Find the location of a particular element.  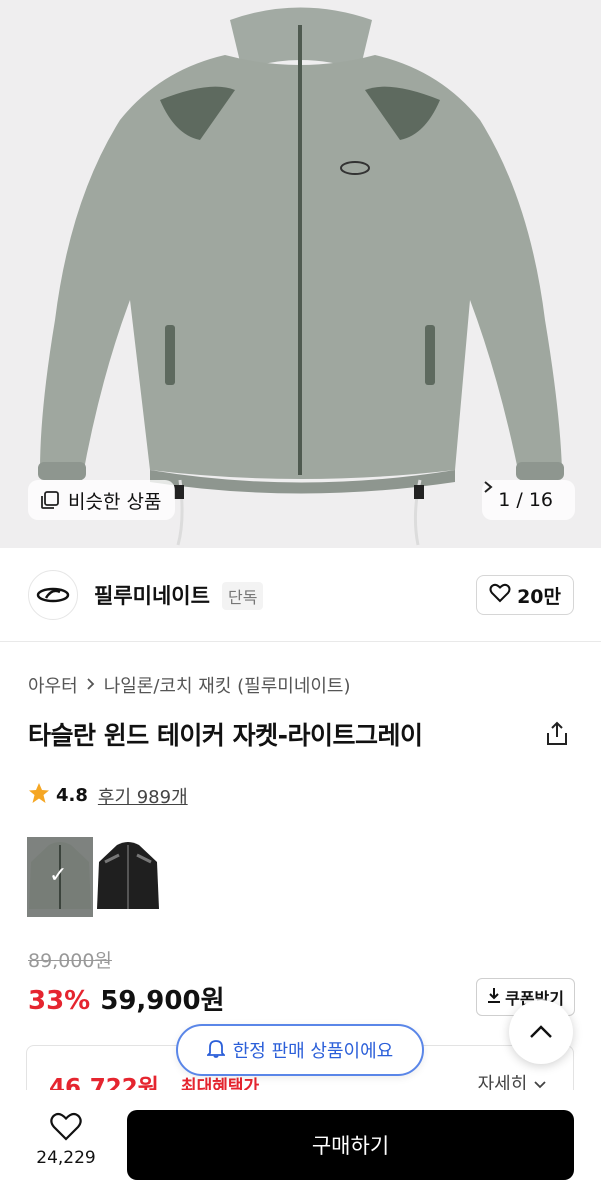

image-counter-text: 1 / 16 is located at coordinates (525, 500).